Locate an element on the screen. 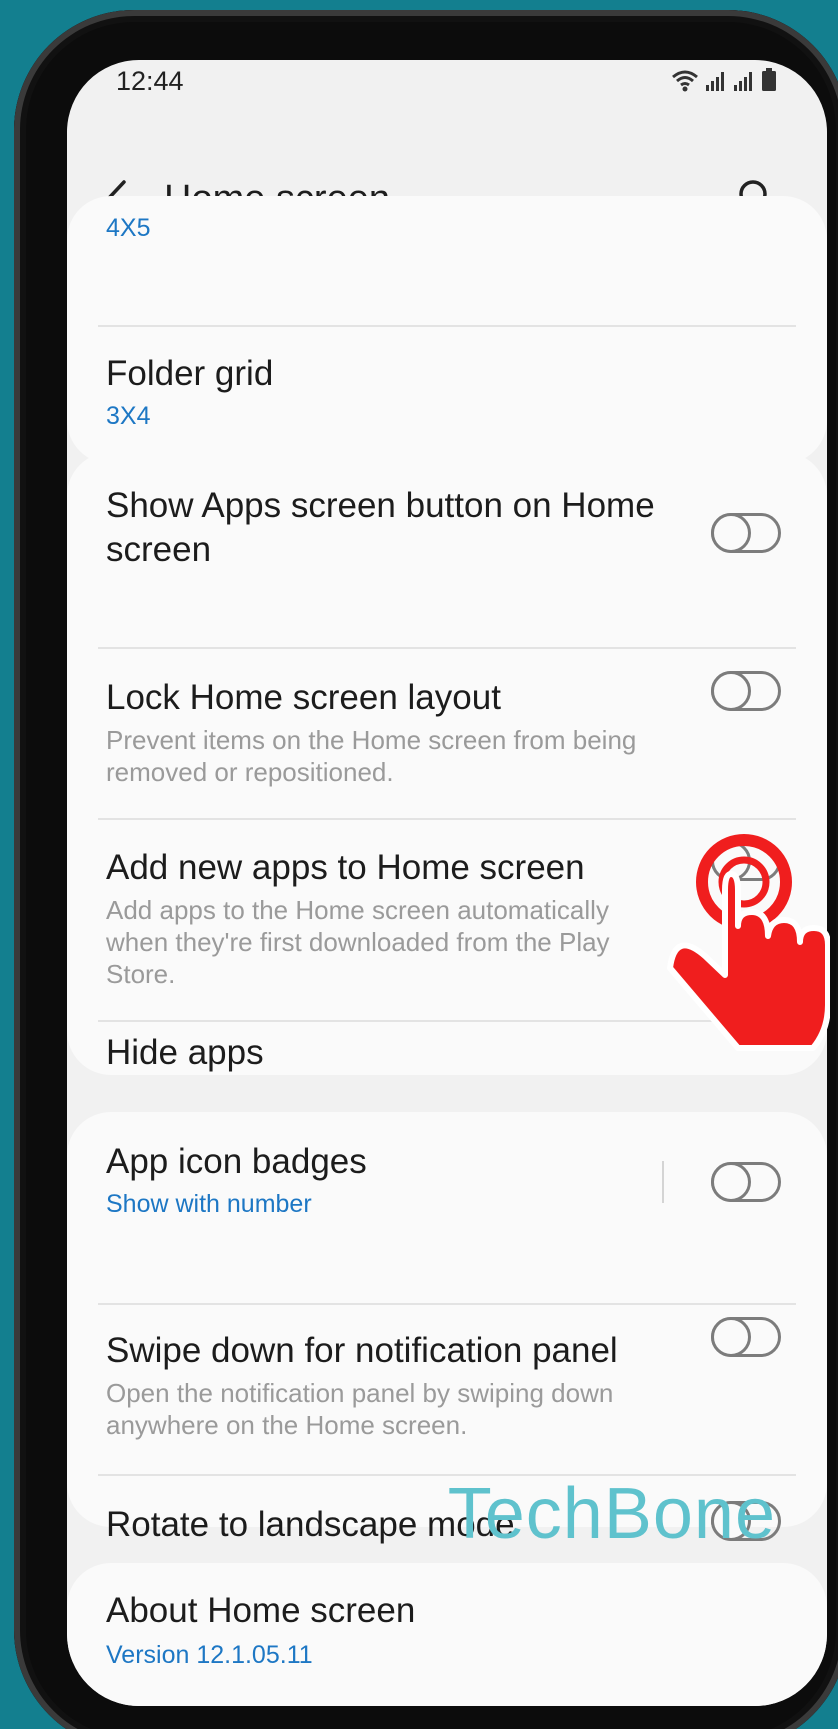 This screenshot has width=838, height=1729. grid-settings-card: 4X5 Folder grid 3X4 is located at coordinates (447, 330).